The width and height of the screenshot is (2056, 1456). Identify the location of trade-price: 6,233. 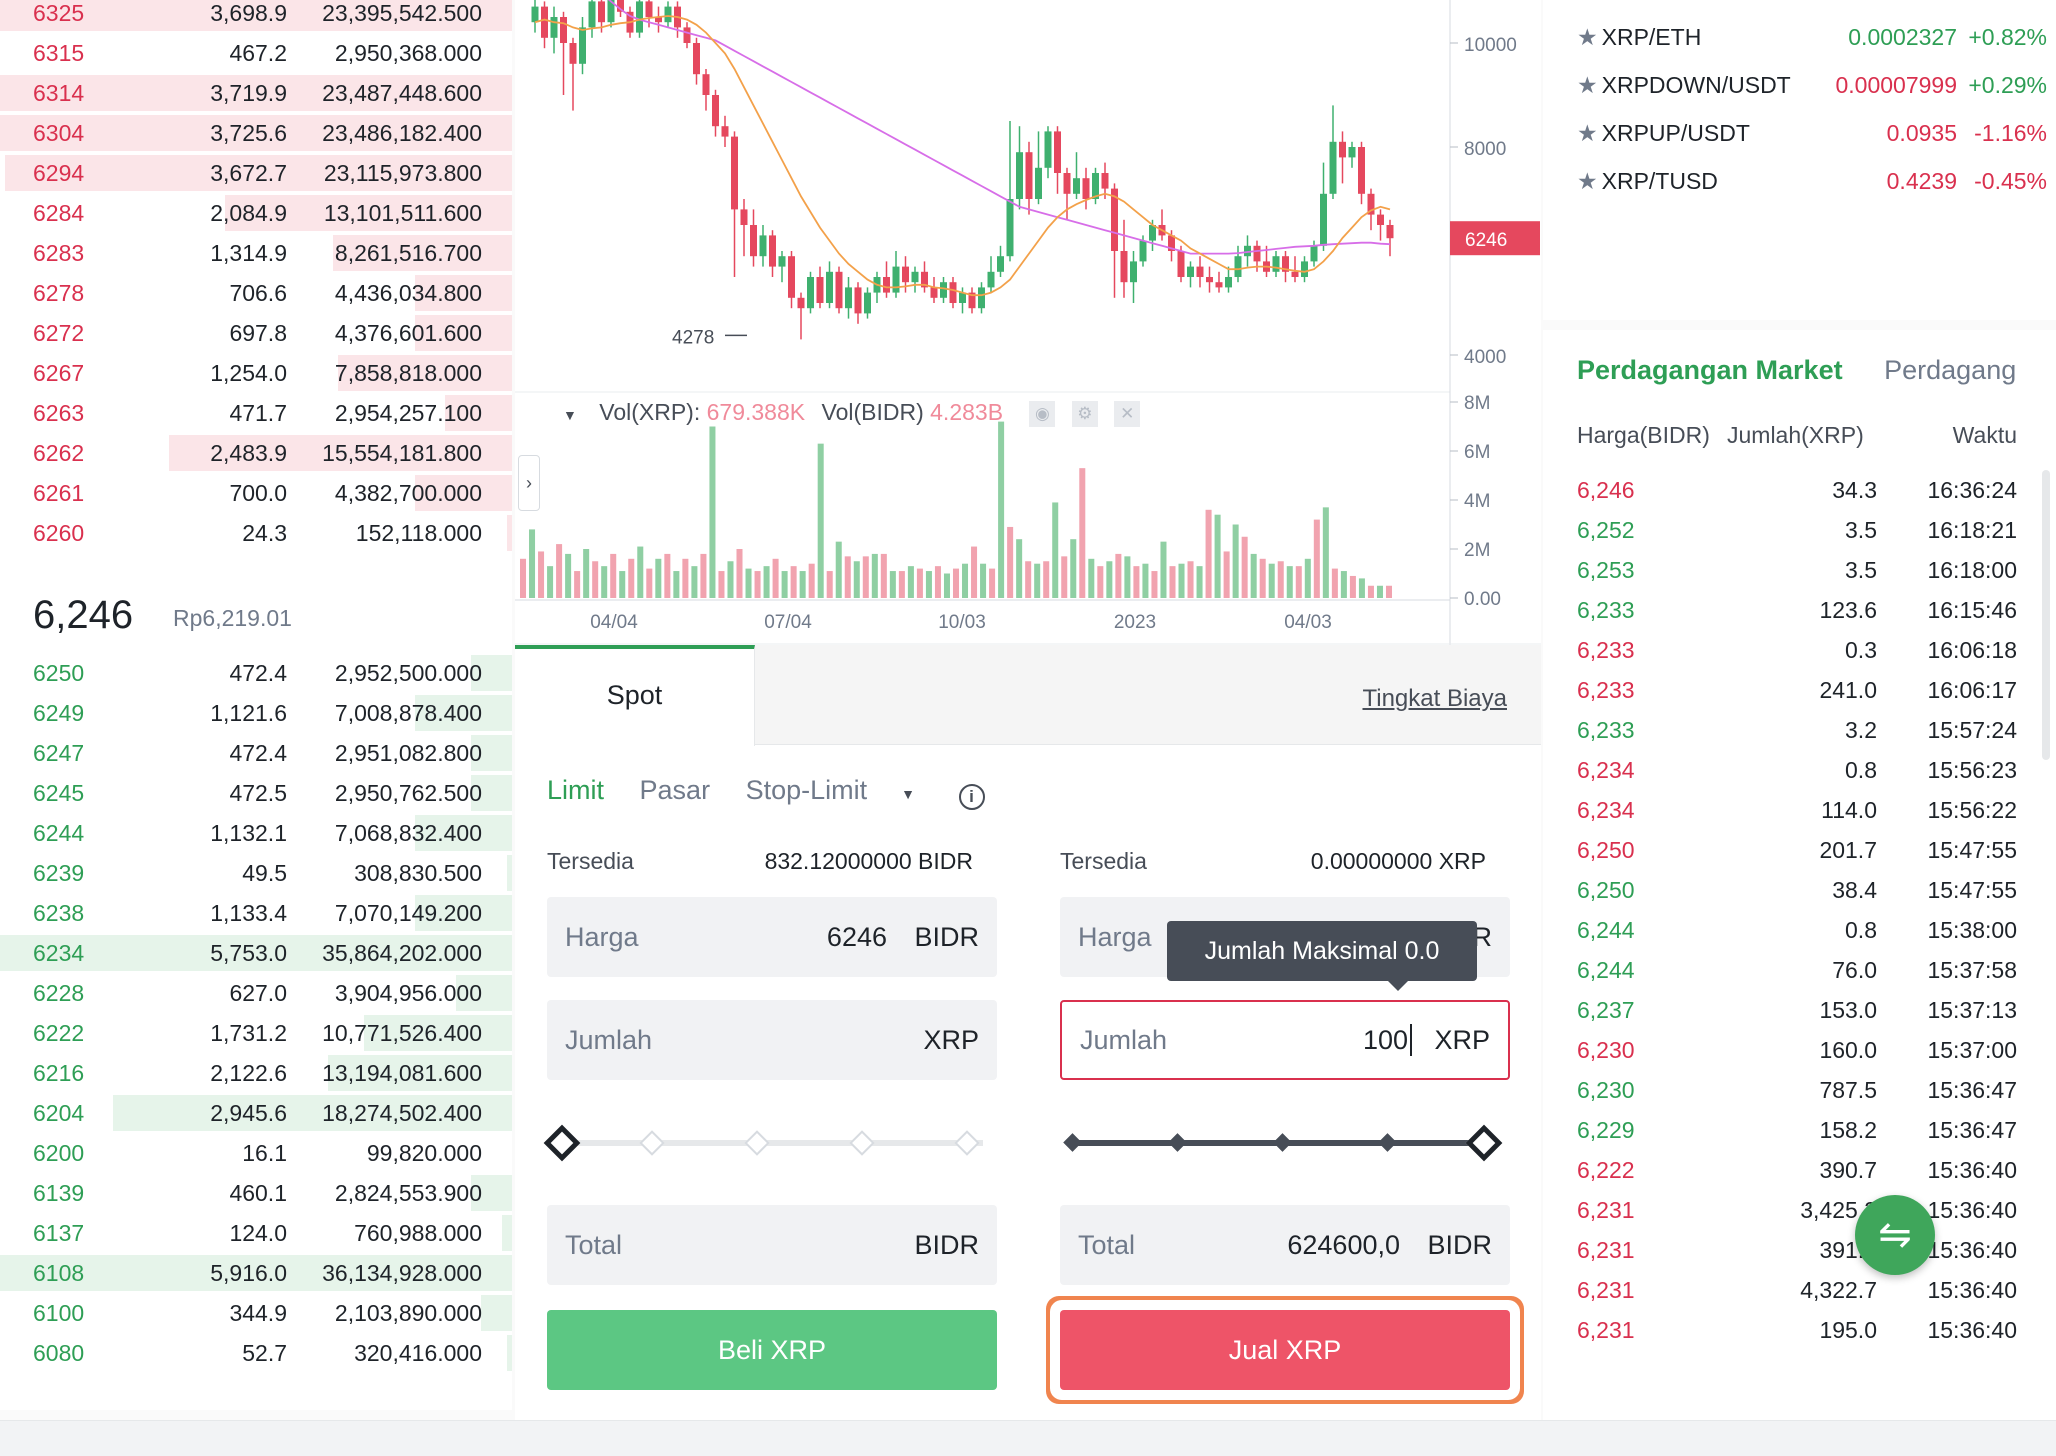
(1606, 690).